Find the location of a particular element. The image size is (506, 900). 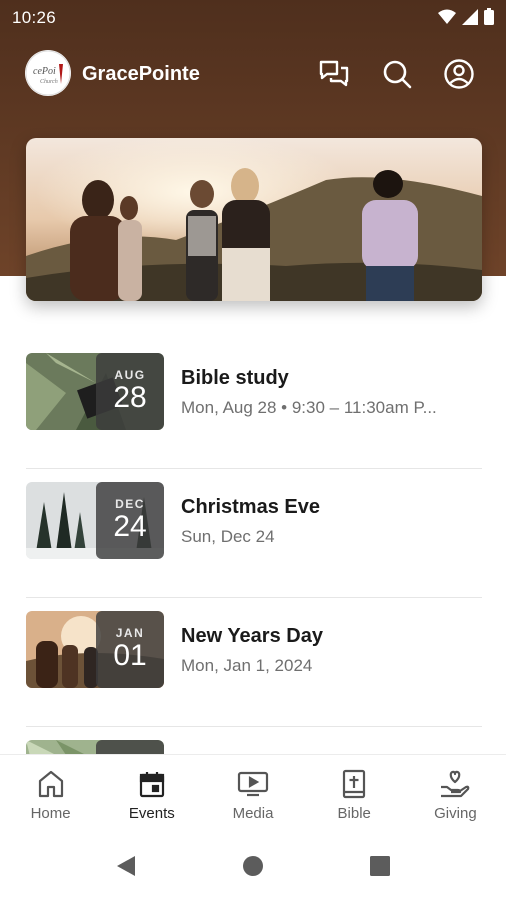

event-title: New Years Day is located at coordinates (252, 636).